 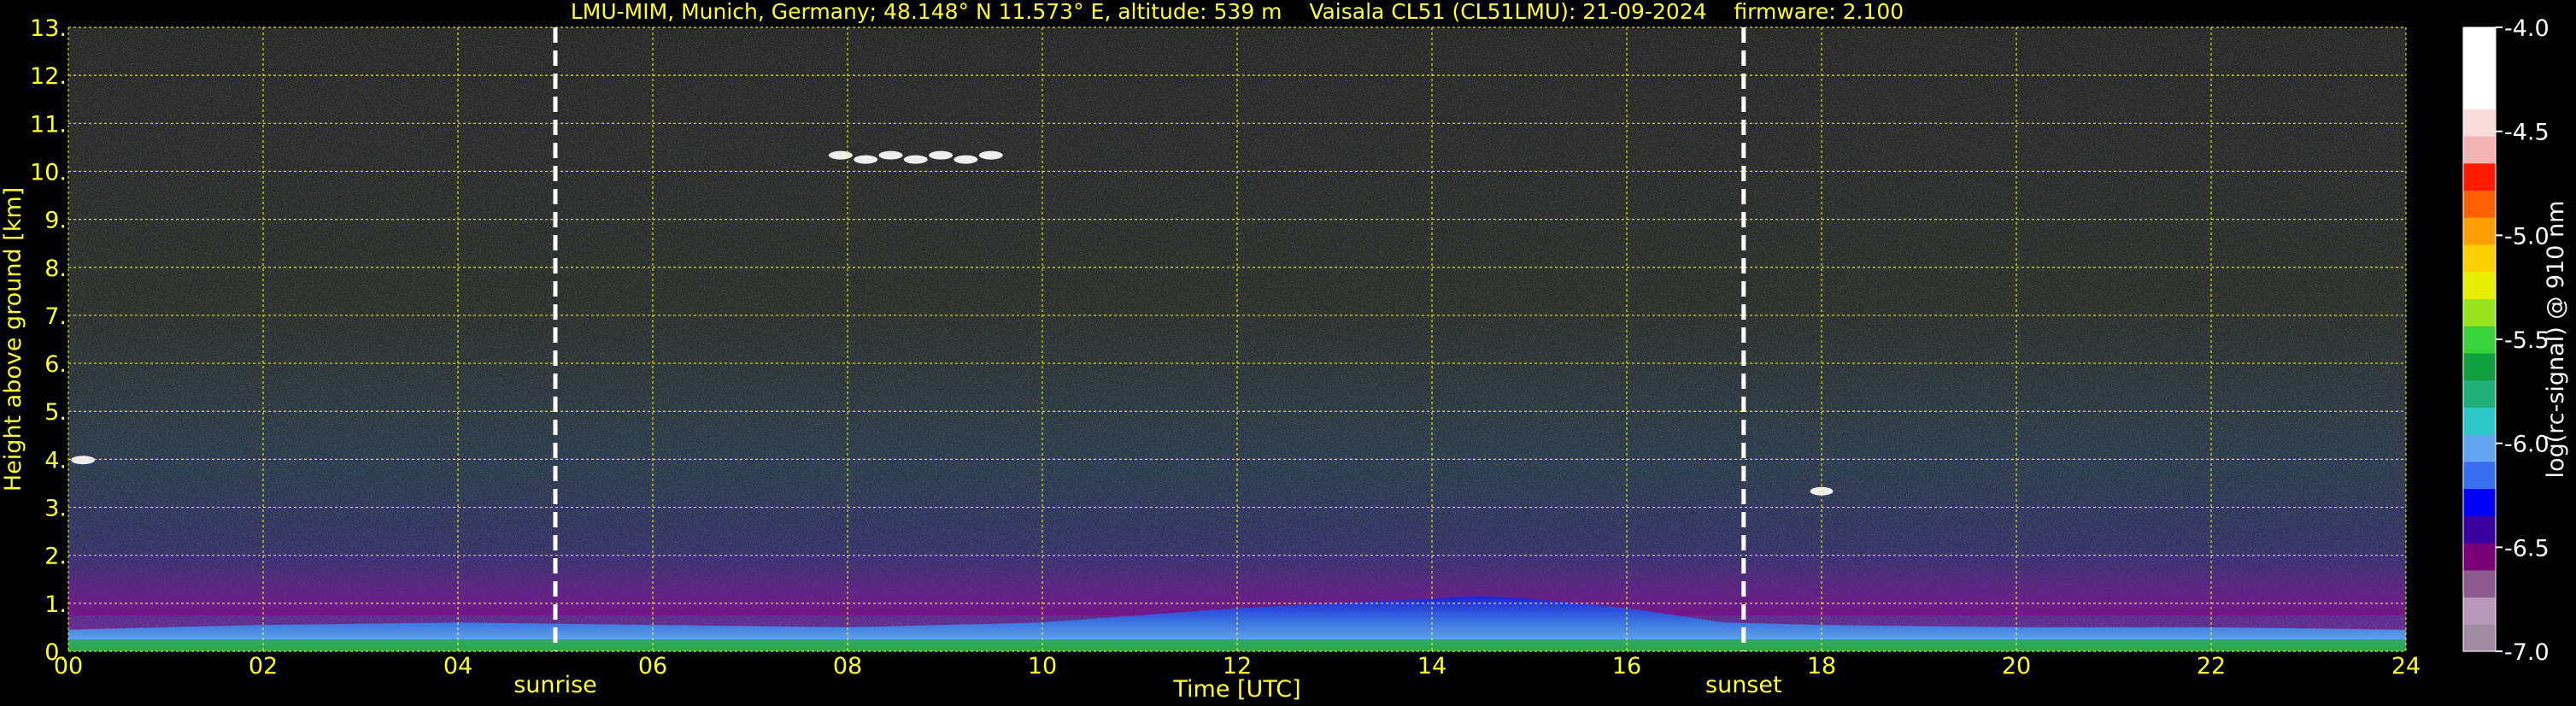 What do you see at coordinates (55, 557) in the screenshot?
I see `y-tick-label: 2.` at bounding box center [55, 557].